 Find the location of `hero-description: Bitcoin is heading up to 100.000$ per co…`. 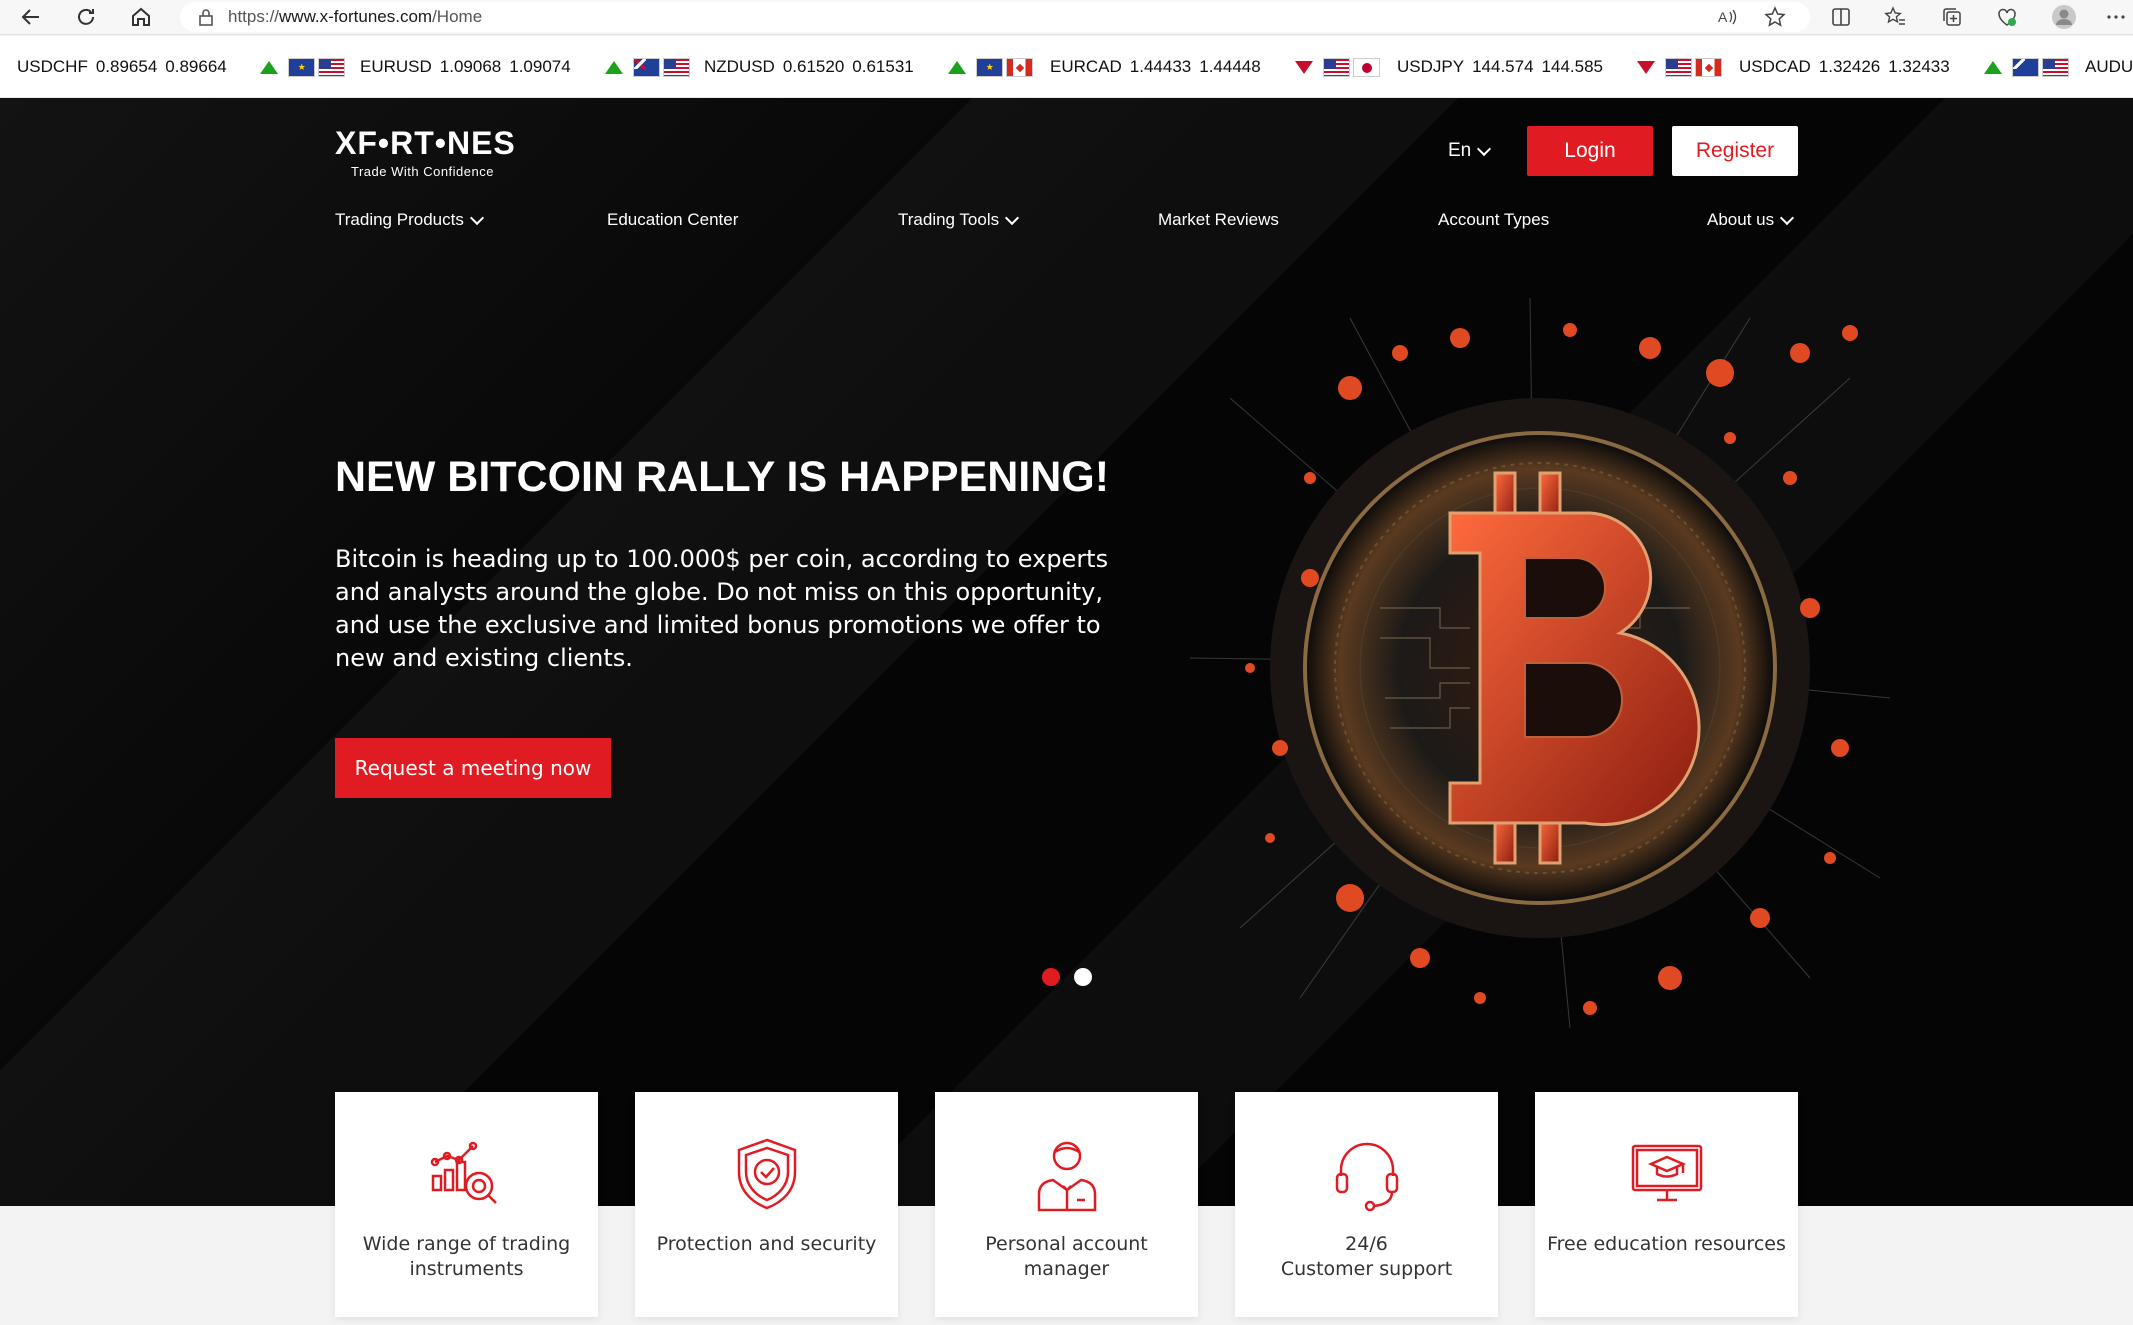

hero-description: Bitcoin is heading up to 100.000$ per co… is located at coordinates (722, 608).